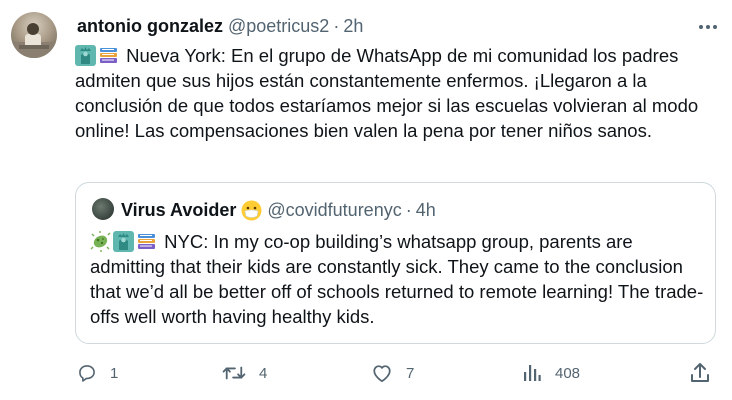 The image size is (732, 400). What do you see at coordinates (425, 209) in the screenshot?
I see `quoted-tweet-timestamp: 4h` at bounding box center [425, 209].